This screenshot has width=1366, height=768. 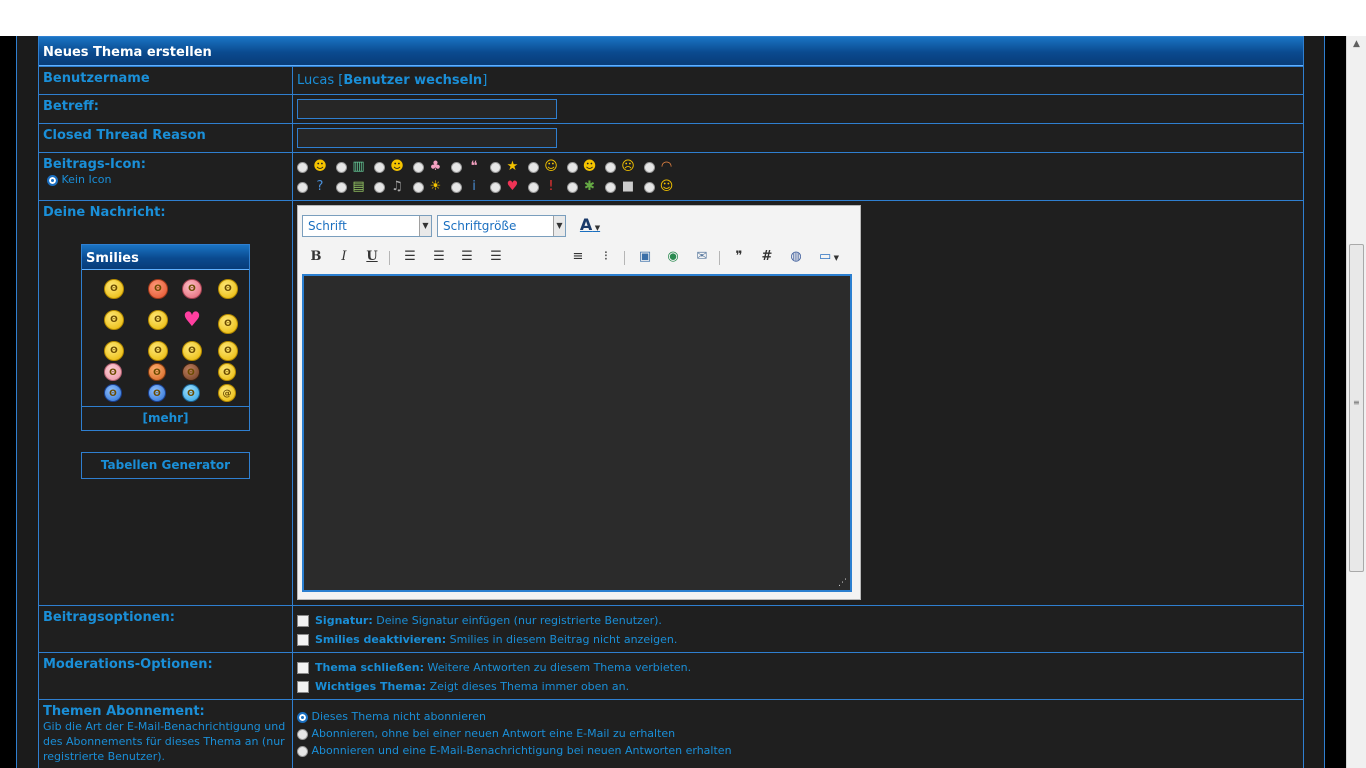 I want to click on mad-smiley-icon: ʘ, so click(x=158, y=289).